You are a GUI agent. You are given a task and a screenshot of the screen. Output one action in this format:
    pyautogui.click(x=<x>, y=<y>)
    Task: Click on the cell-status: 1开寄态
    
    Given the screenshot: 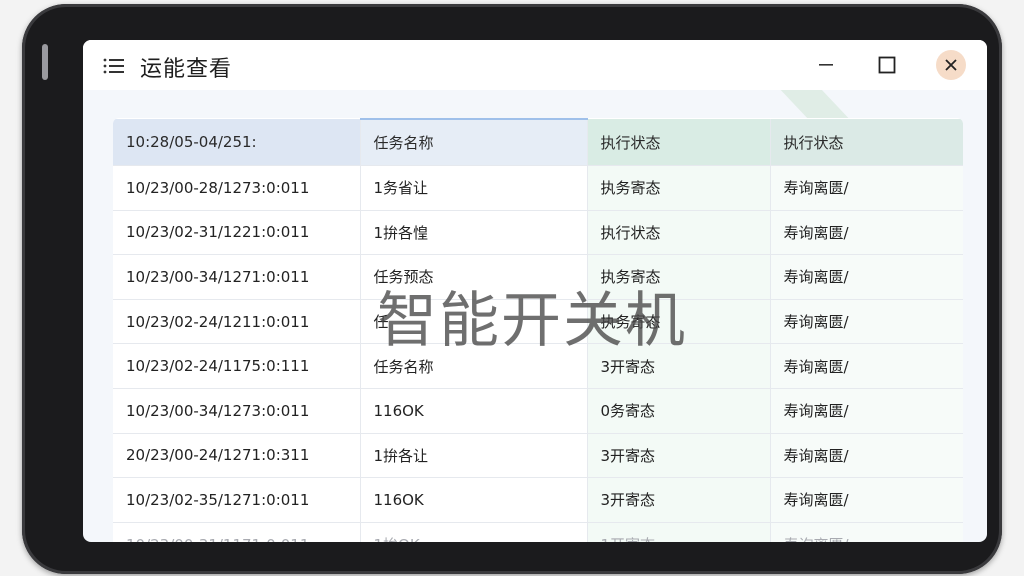 What is the action you would take?
    pyautogui.click(x=679, y=532)
    